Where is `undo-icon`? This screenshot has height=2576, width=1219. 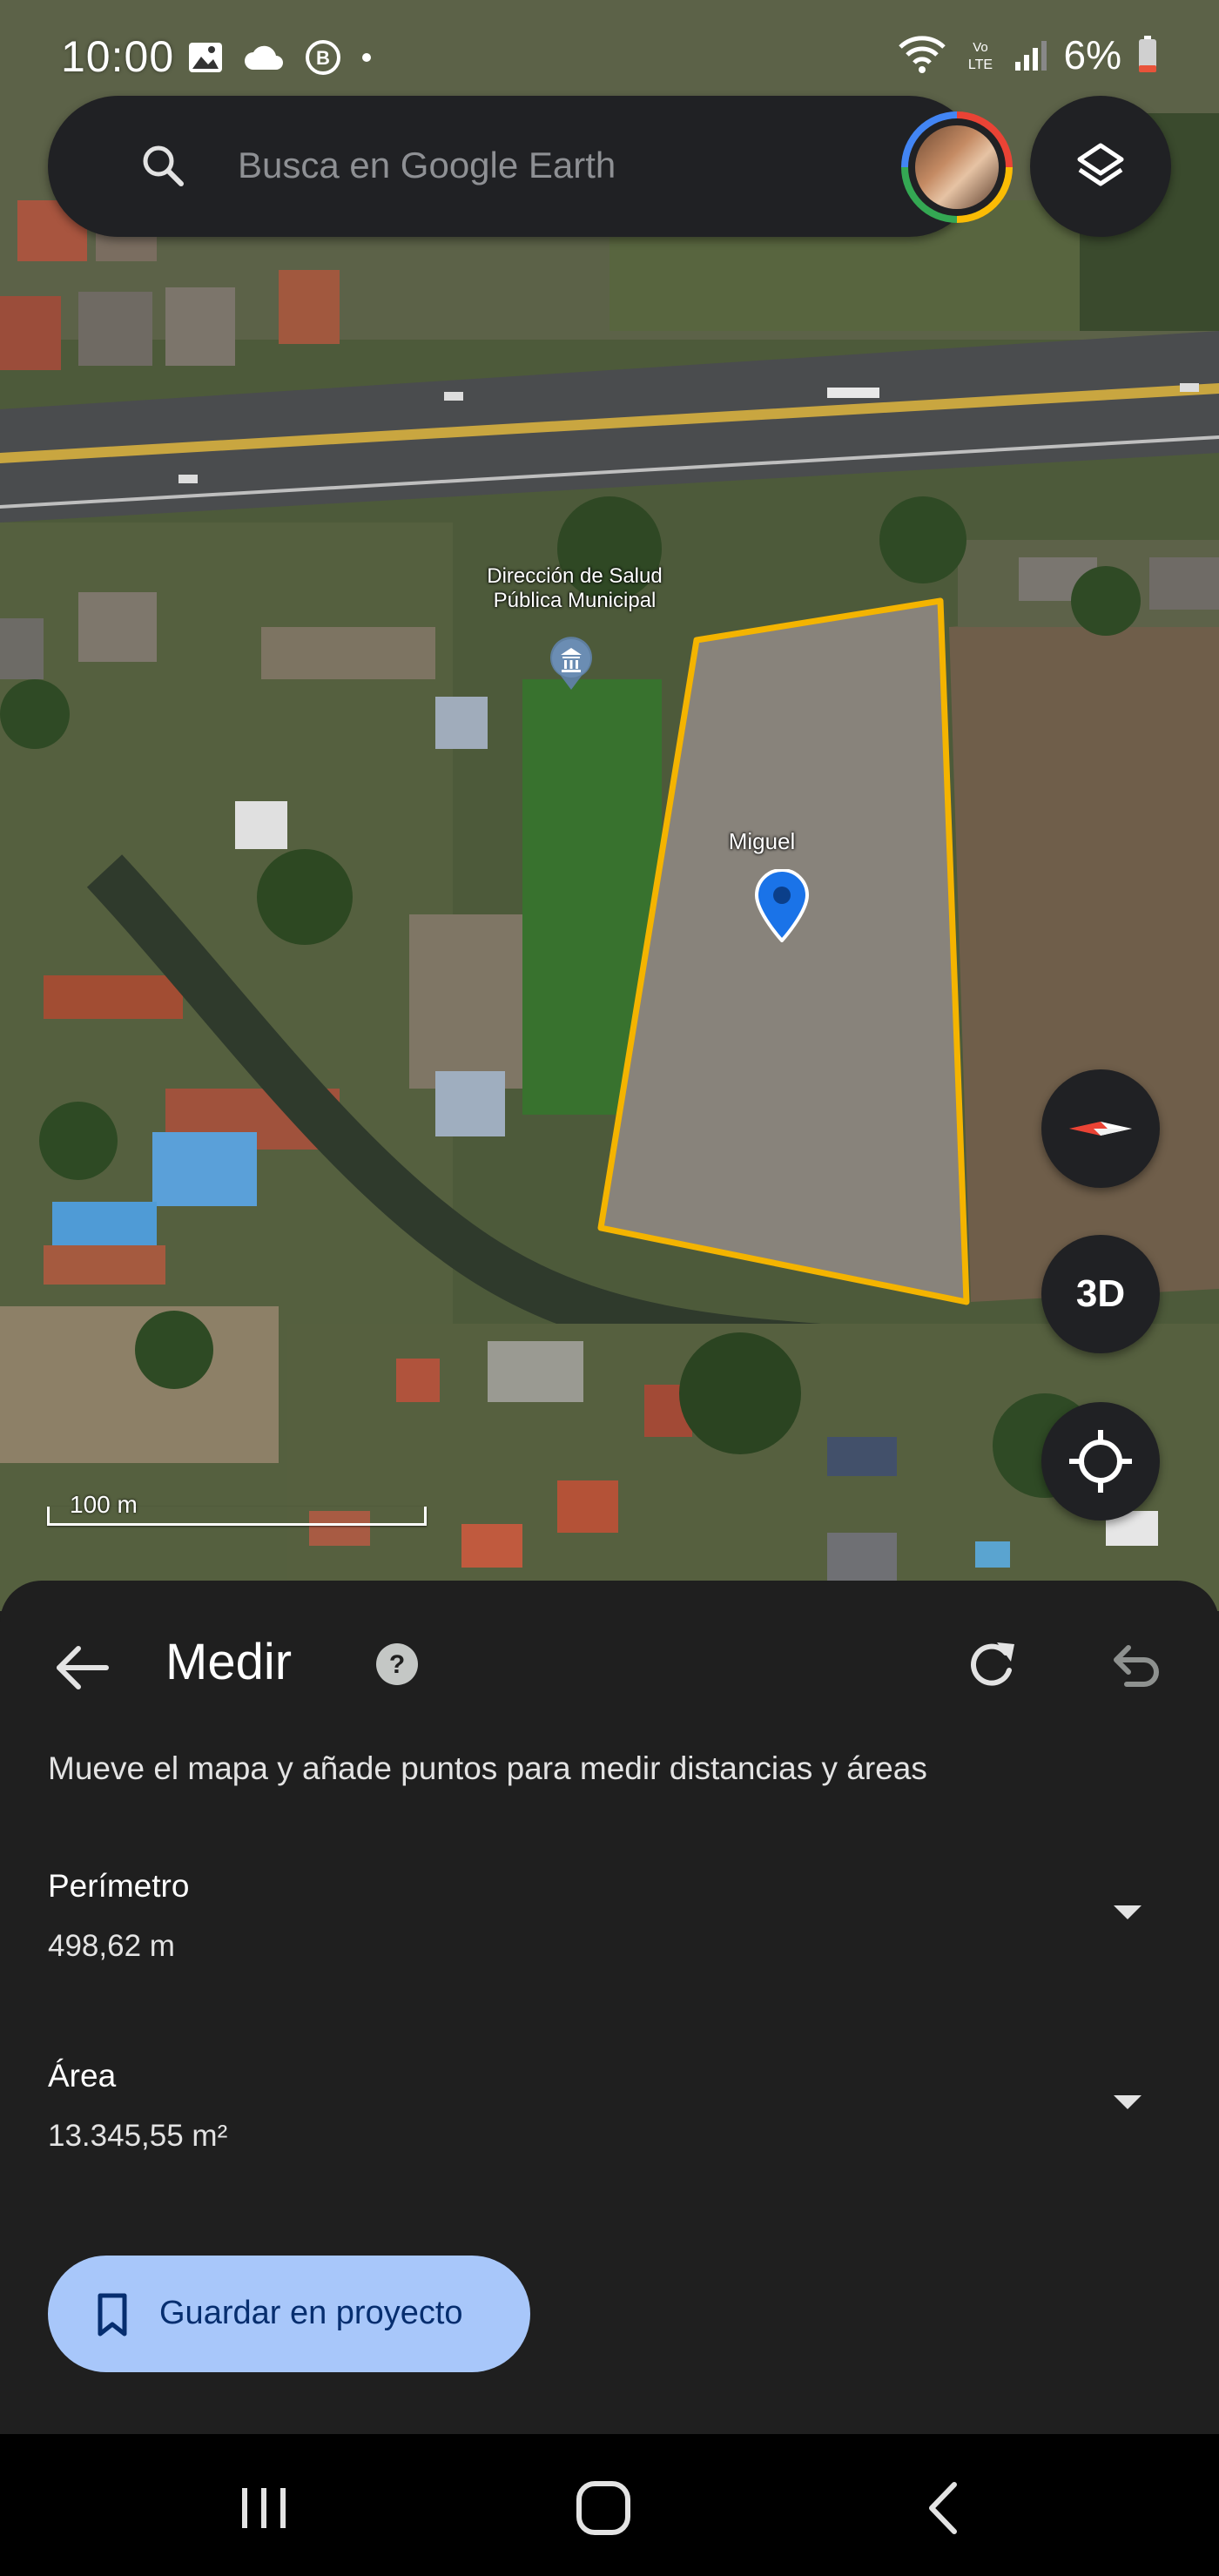
undo-icon is located at coordinates (1136, 1665).